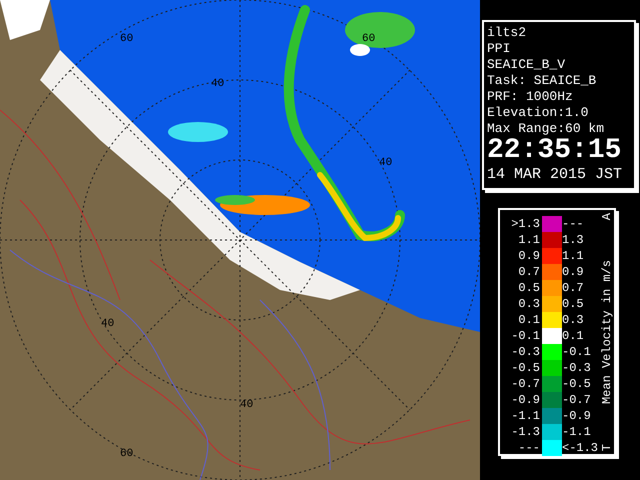 The image size is (640, 480). Describe the element at coordinates (525, 416) in the screenshot. I see `legend-low-label: -1.1` at that location.